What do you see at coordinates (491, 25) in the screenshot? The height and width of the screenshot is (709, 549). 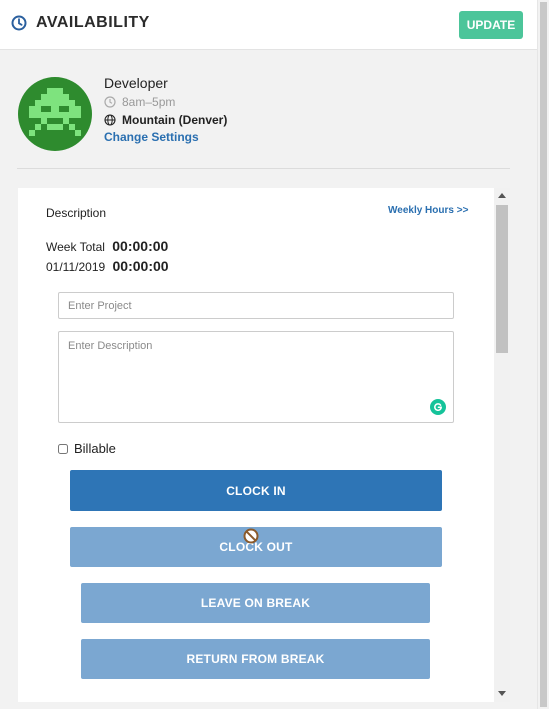 I see `update-button: UPDATE` at bounding box center [491, 25].